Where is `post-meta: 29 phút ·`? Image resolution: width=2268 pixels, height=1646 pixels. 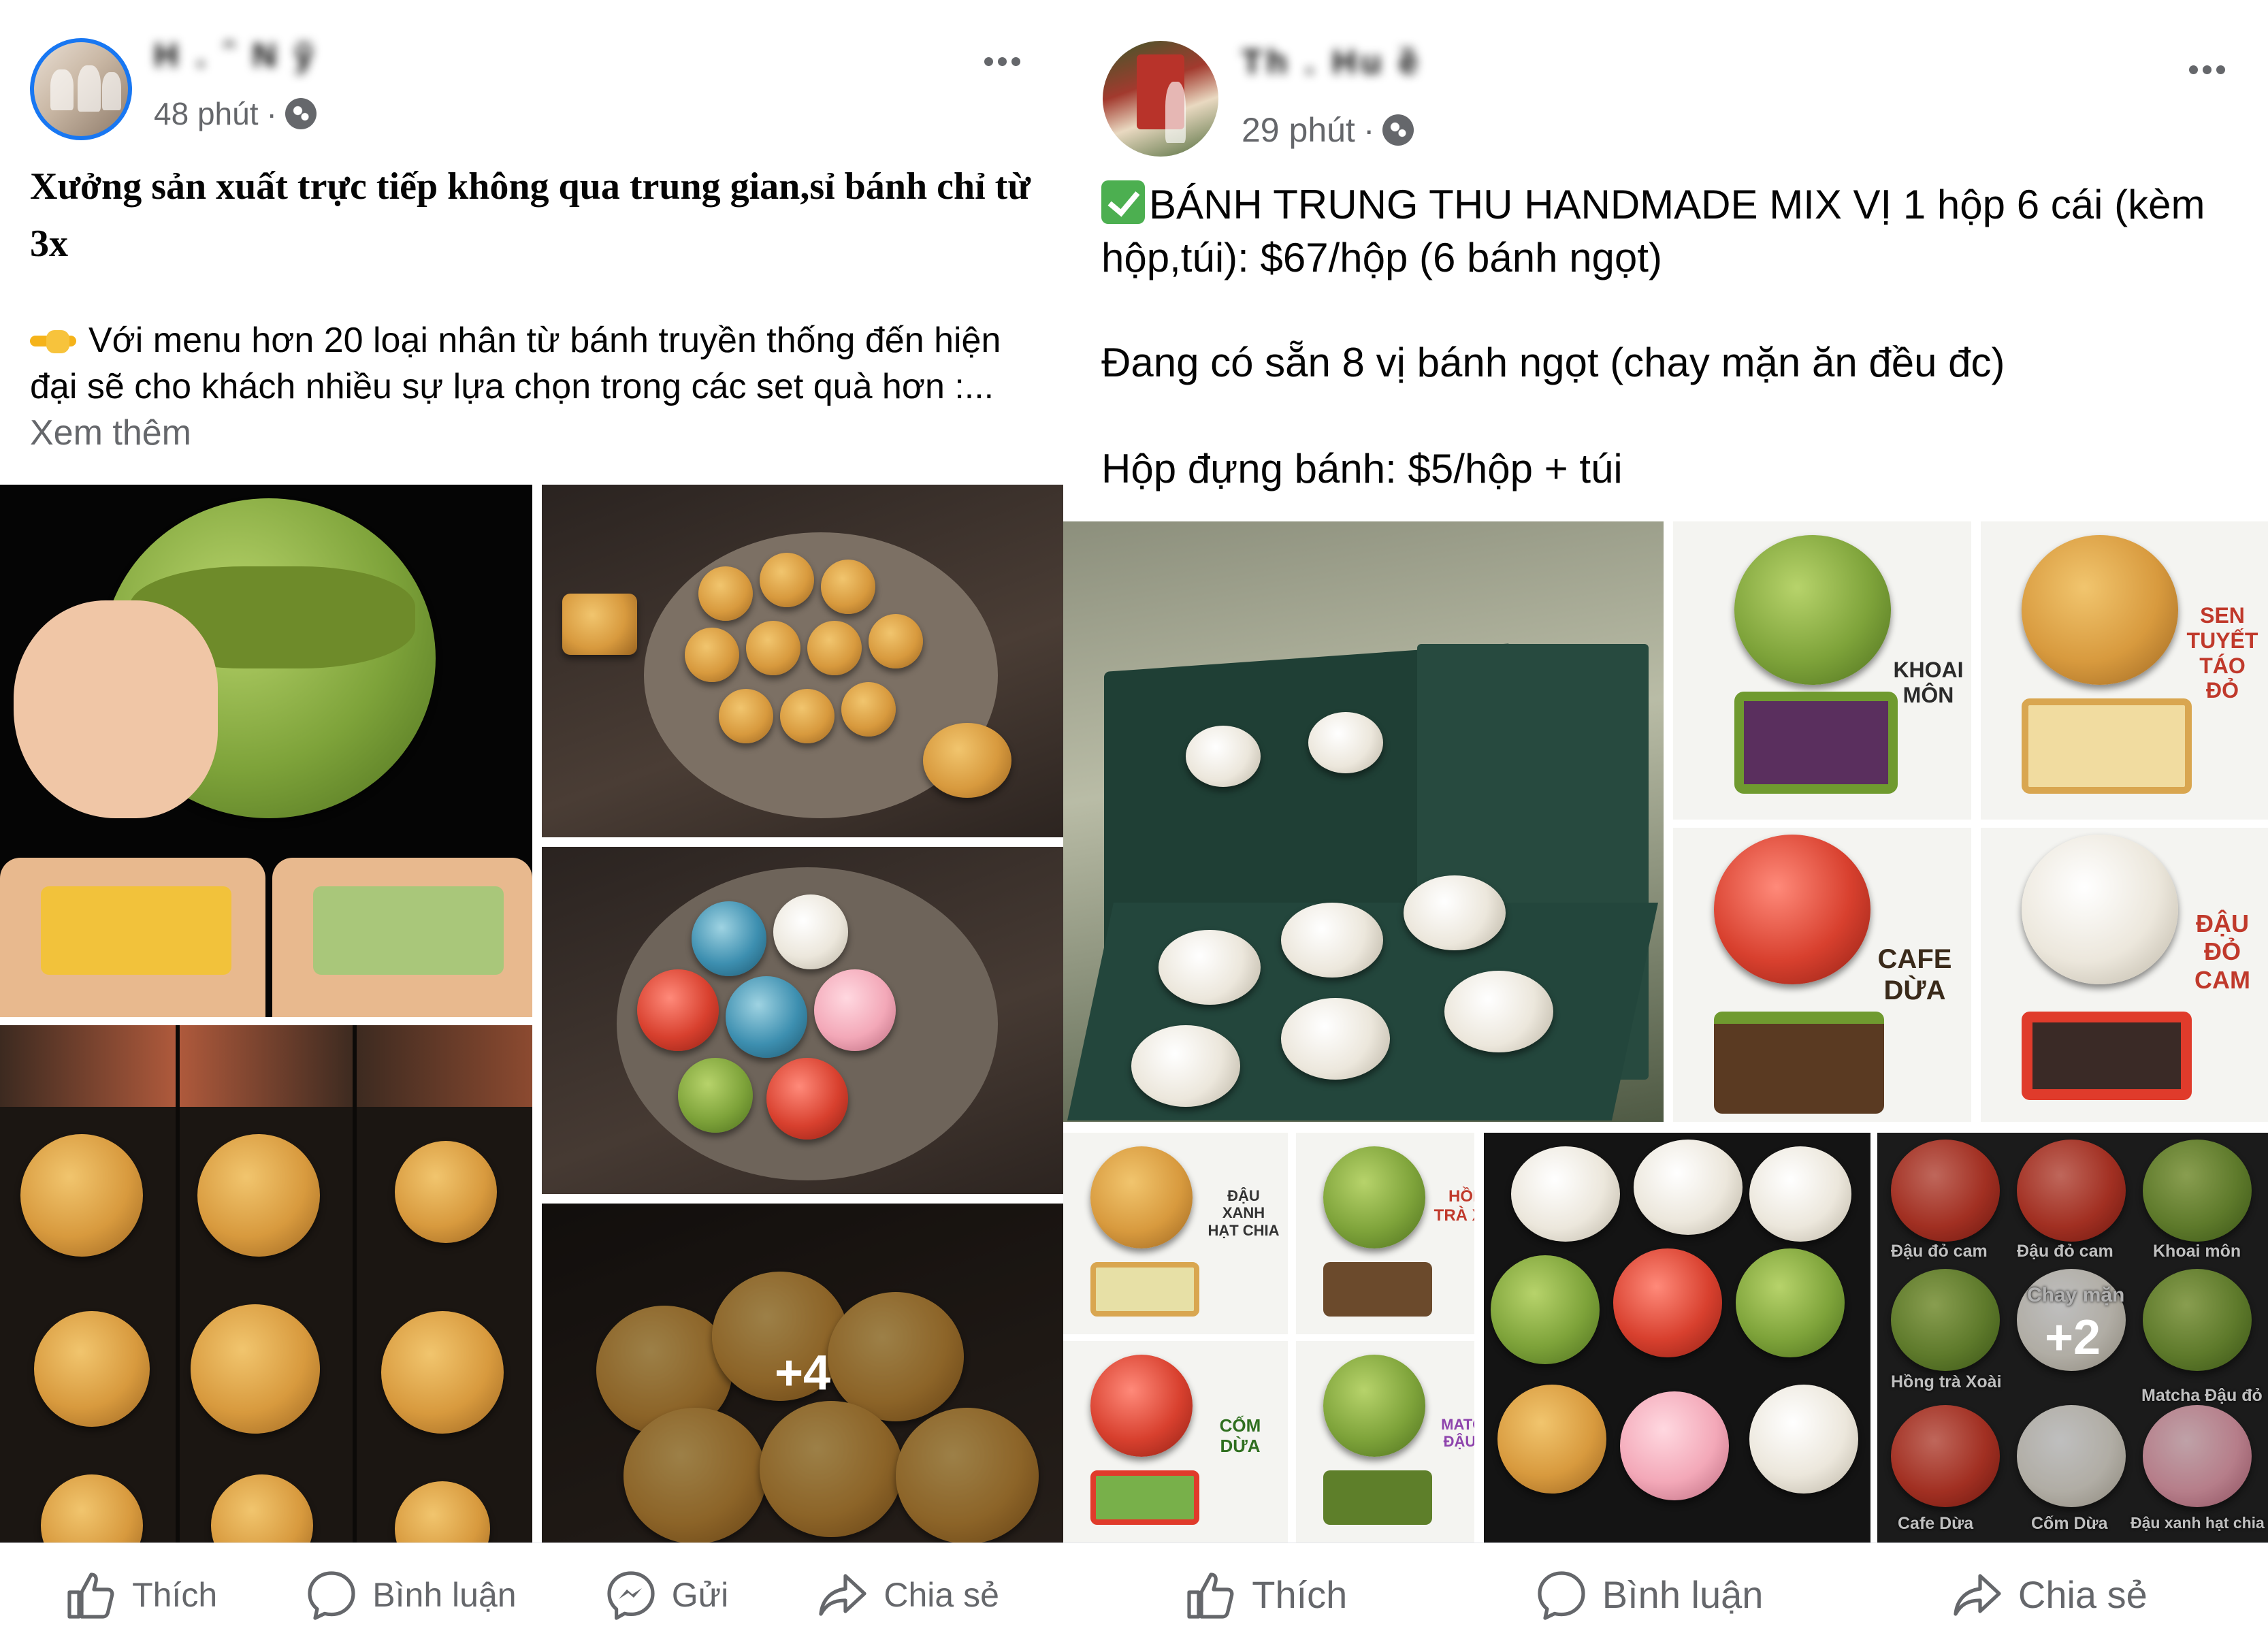
post-meta: 29 phút · is located at coordinates (1328, 130).